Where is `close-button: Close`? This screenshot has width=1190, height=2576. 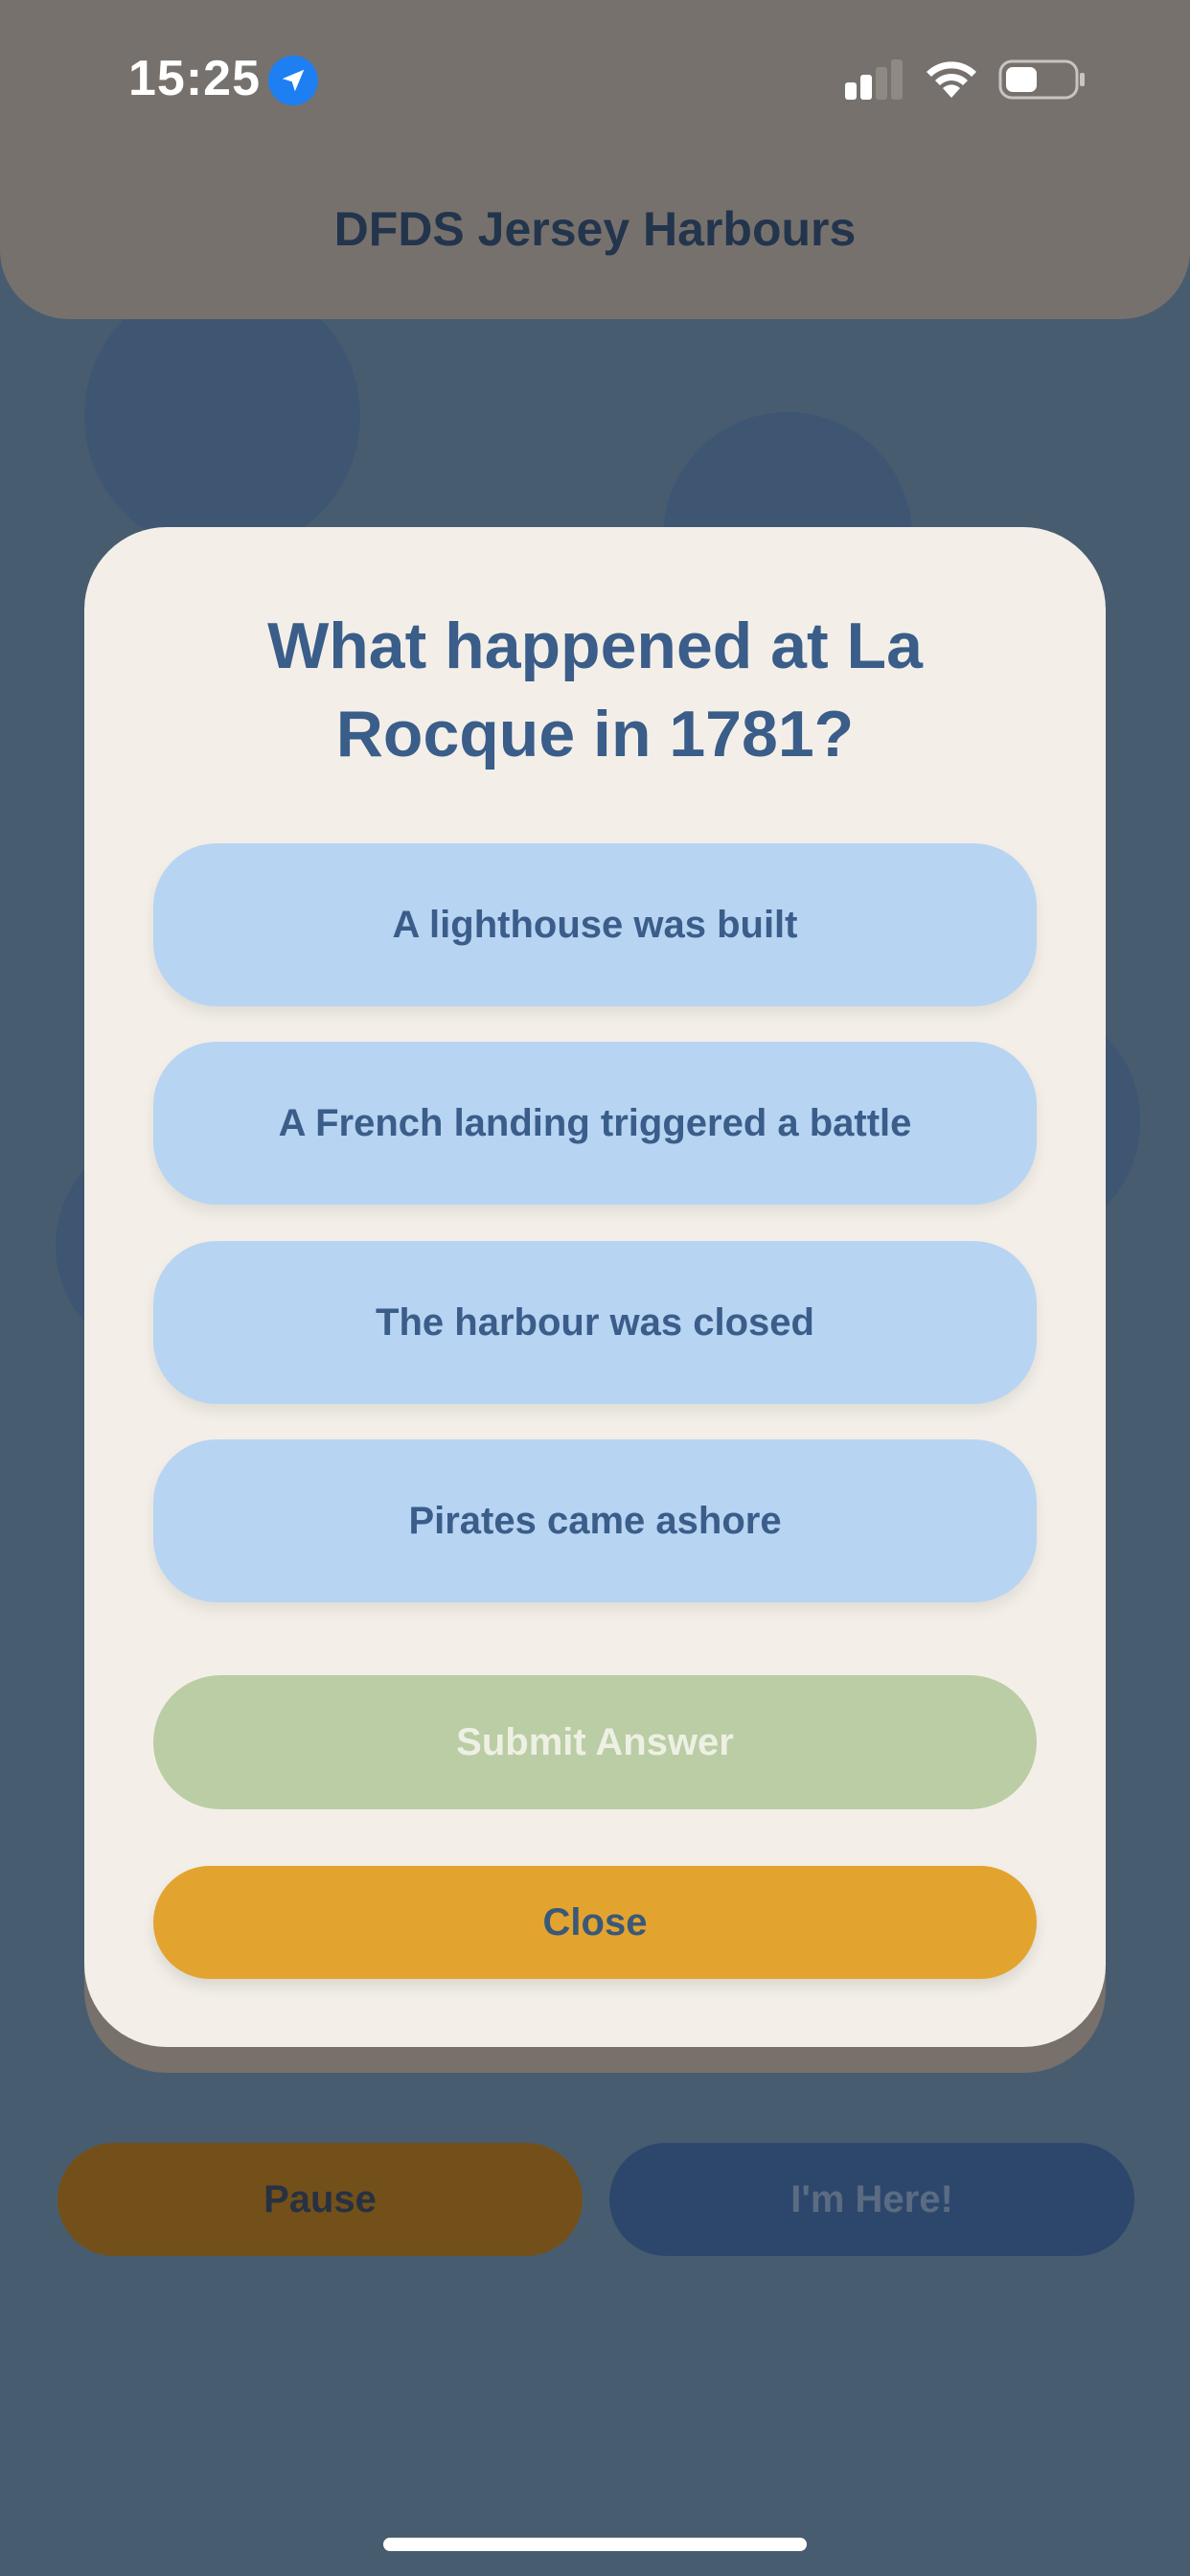
close-button: Close is located at coordinates (595, 1922).